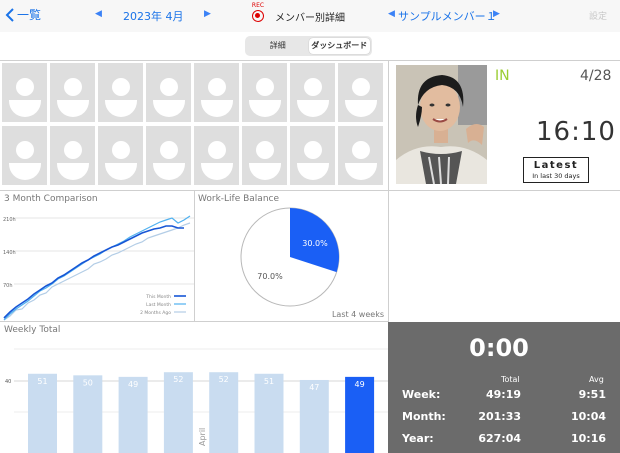  What do you see at coordinates (270, 276) in the screenshot?
I see `pie-label-free: 70.0%` at bounding box center [270, 276].